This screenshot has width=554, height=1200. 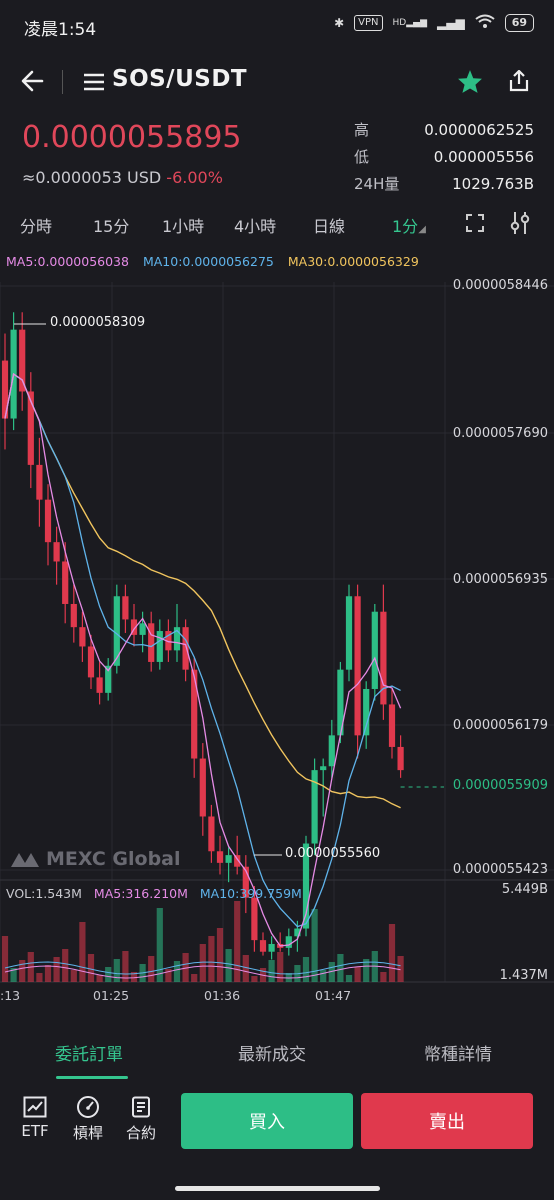 What do you see at coordinates (500, 433) in the screenshot?
I see `price-axis-label: 0.0000057690` at bounding box center [500, 433].